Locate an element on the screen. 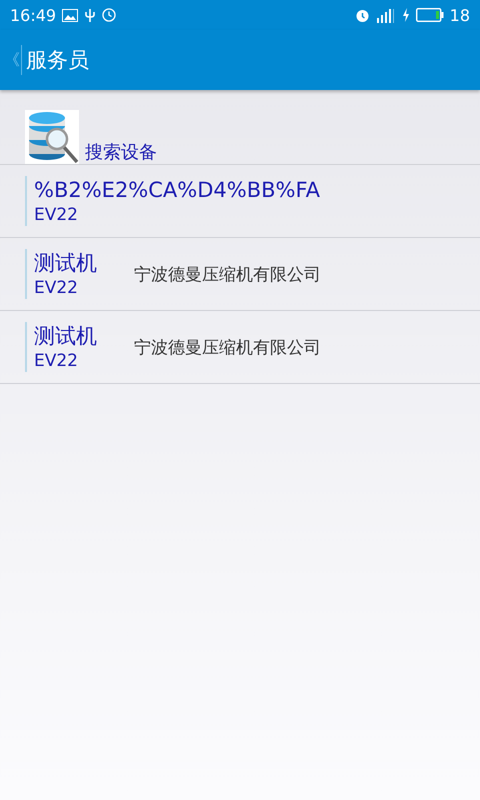 This screenshot has width=480, height=800. battery-percent: 18 is located at coordinates (460, 15).